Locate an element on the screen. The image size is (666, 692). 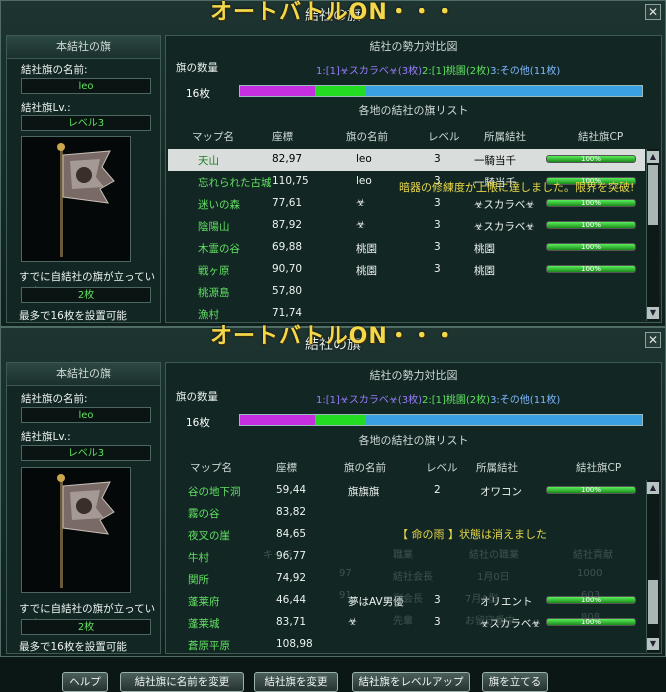
cell-coord: 108,98 is located at coordinates (294, 644).